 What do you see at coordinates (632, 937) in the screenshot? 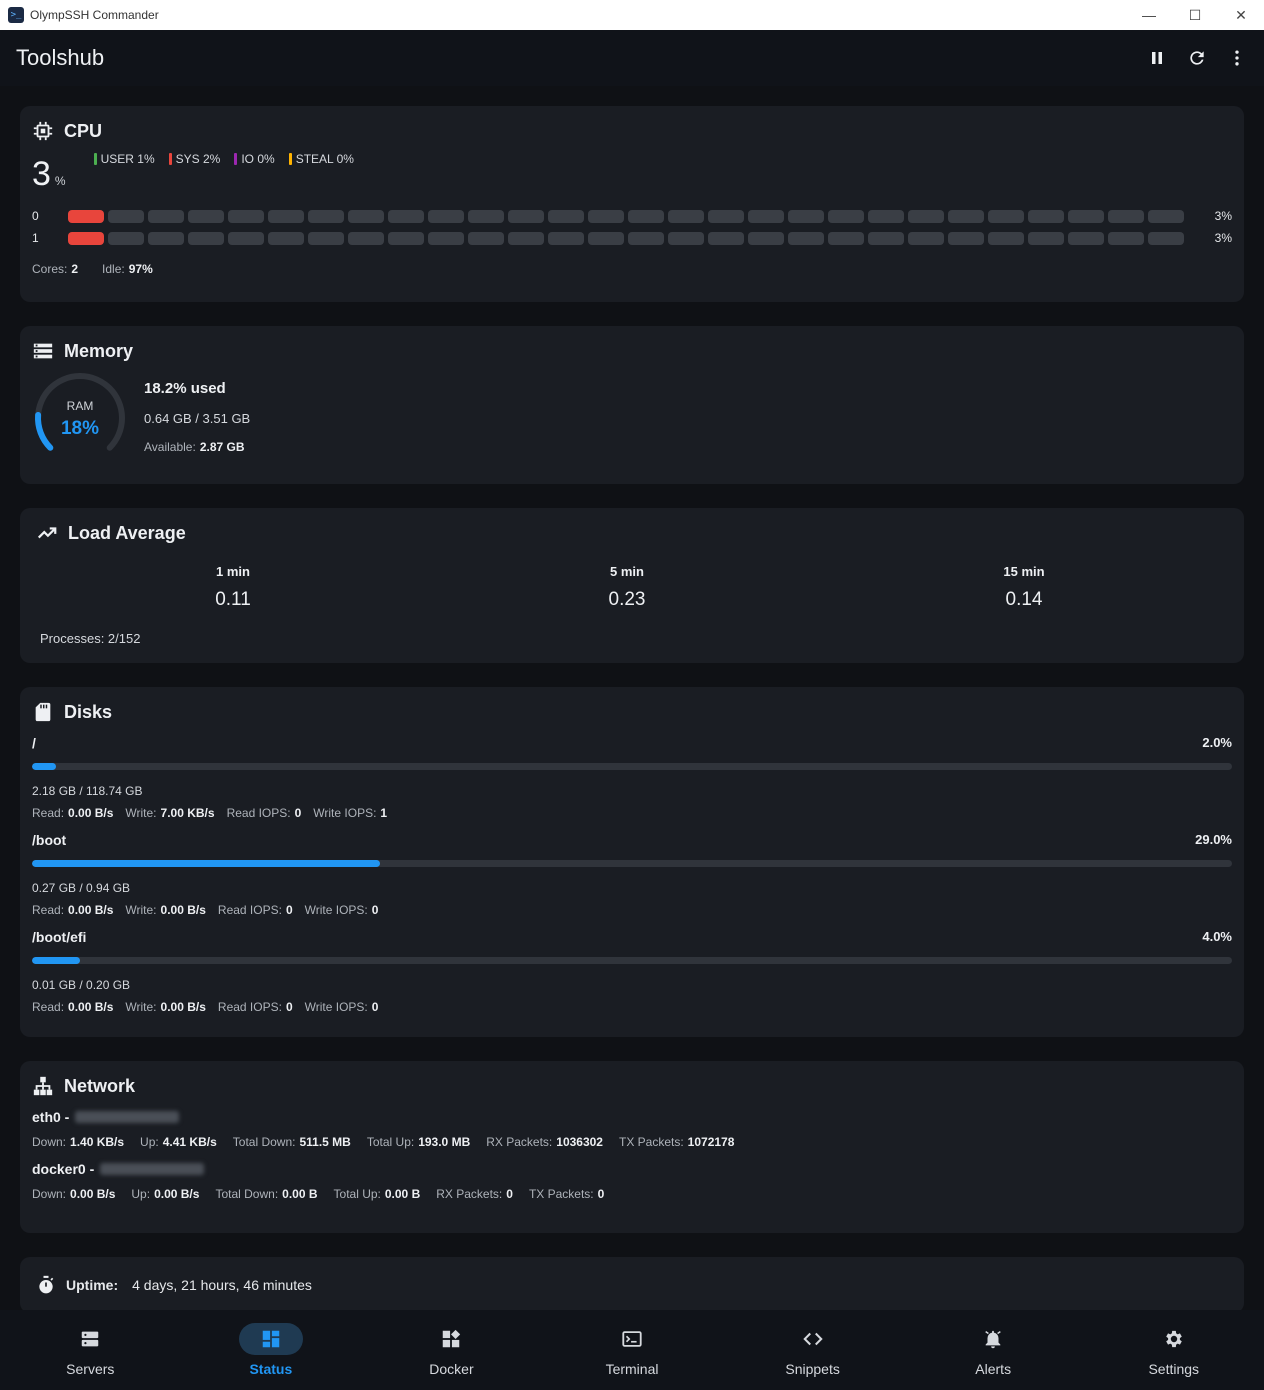
I see `disk-header: /boot/efi 4.0%` at bounding box center [632, 937].